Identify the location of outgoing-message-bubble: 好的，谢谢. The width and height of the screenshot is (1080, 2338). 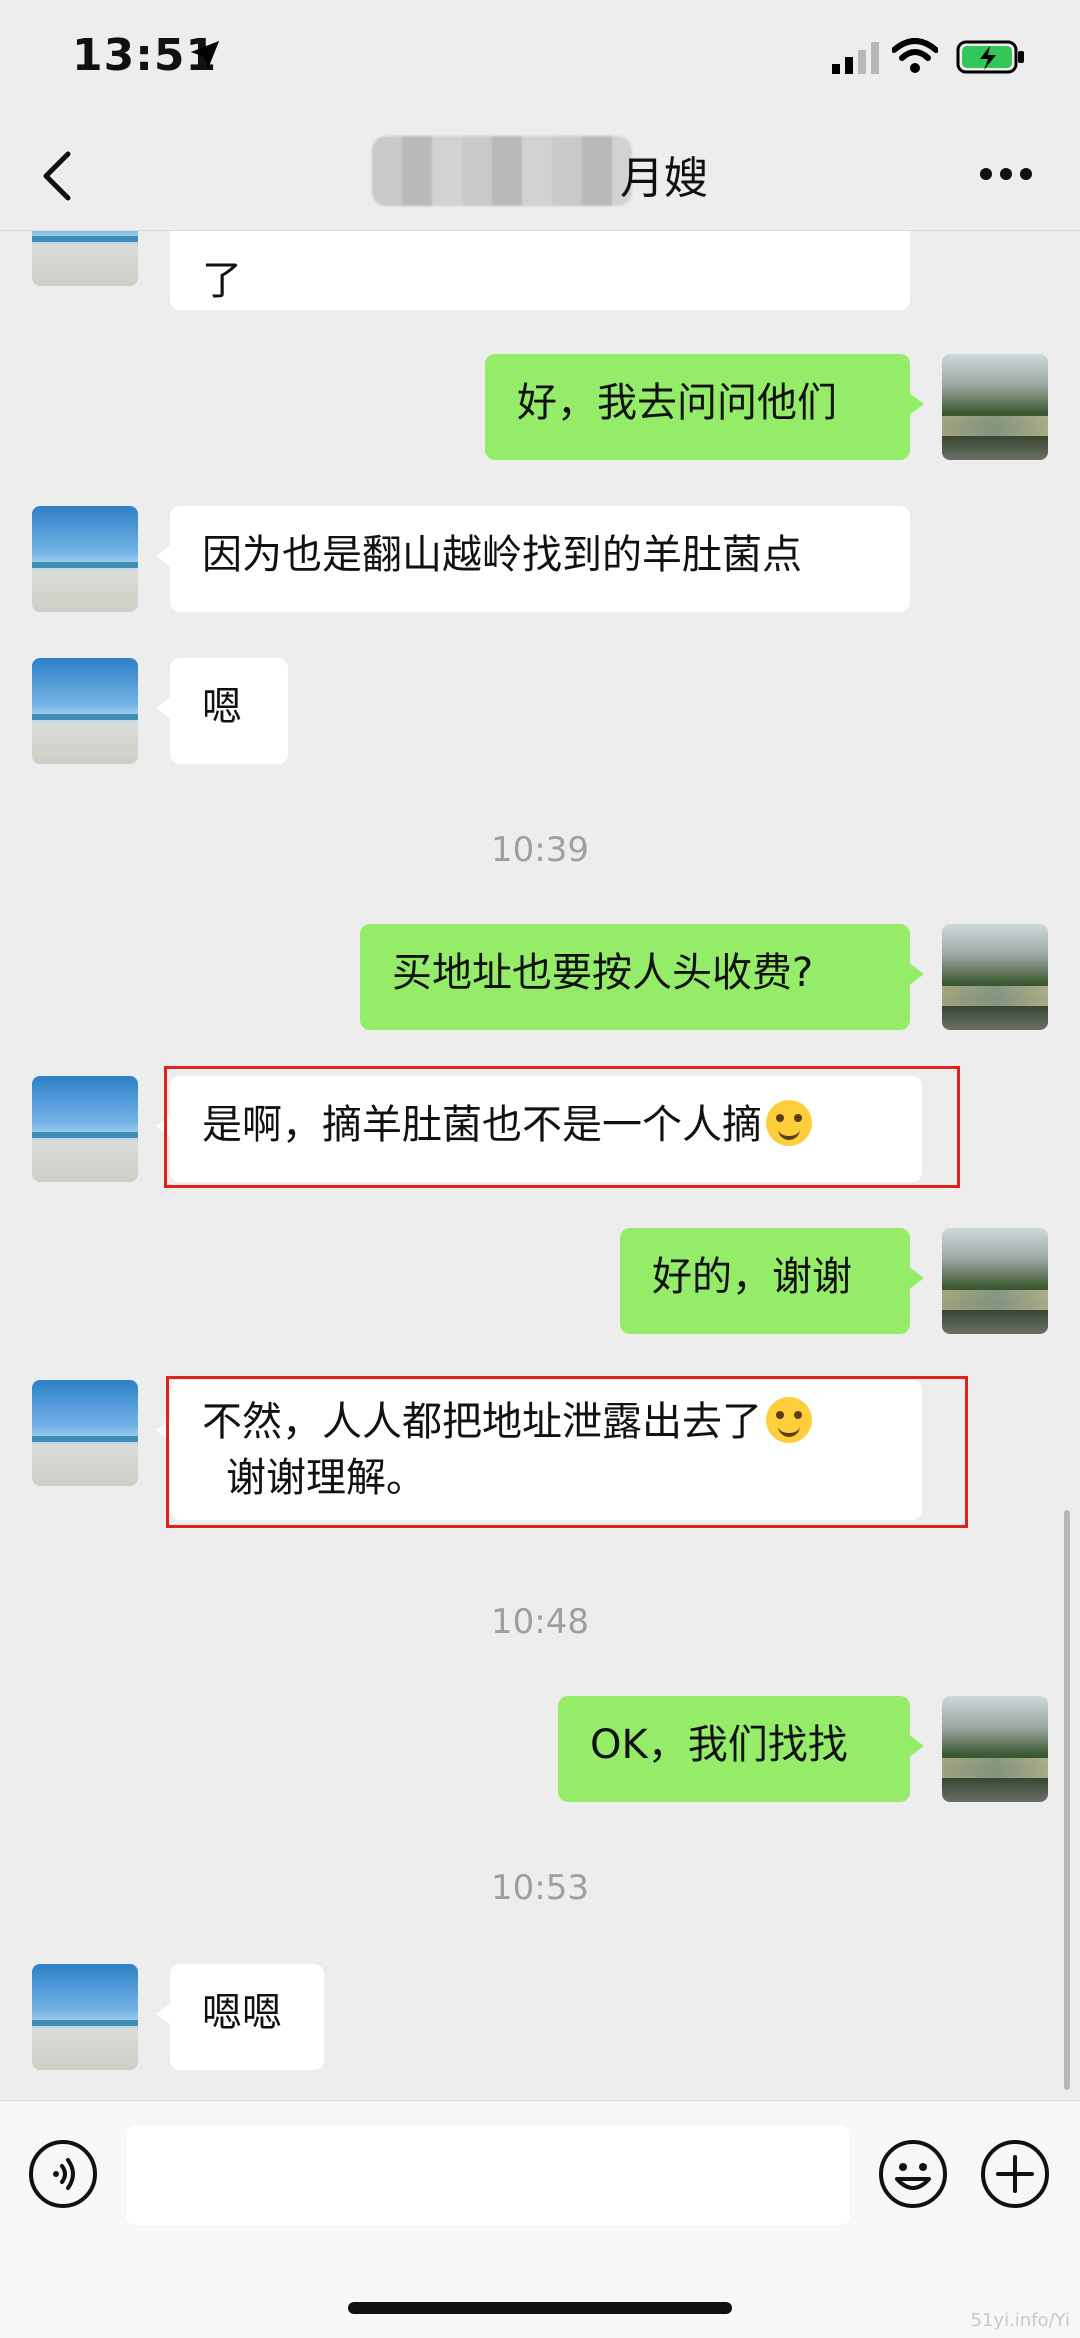
(772, 1281).